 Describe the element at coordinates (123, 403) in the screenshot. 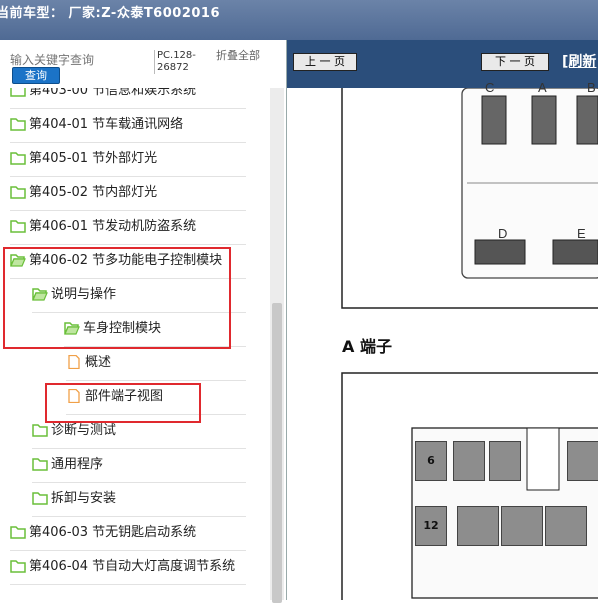

I see `highlight-box-terminal-view` at that location.